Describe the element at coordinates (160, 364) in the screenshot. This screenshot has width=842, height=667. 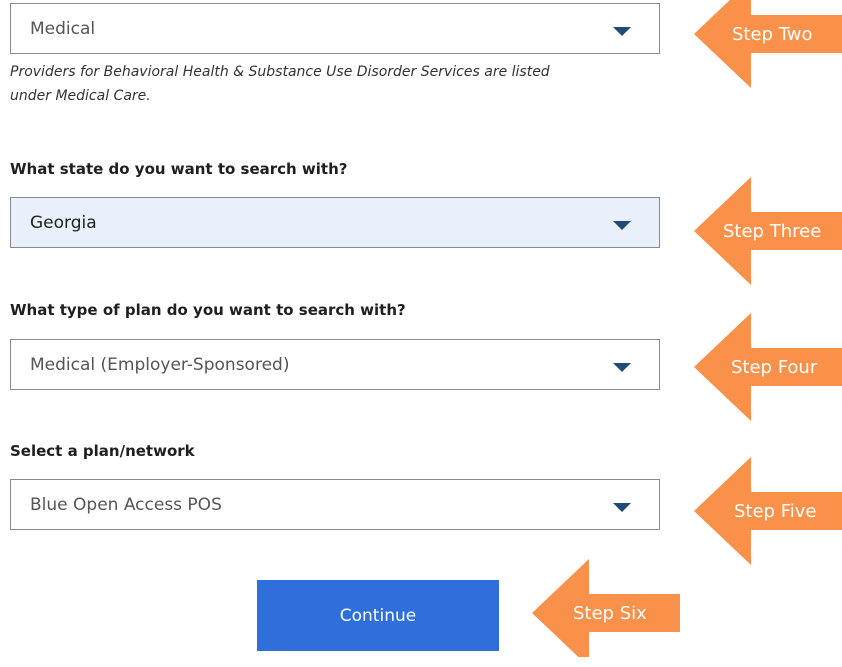
I see `plan-type-value: Medical (Employer-Sponsored)` at that location.